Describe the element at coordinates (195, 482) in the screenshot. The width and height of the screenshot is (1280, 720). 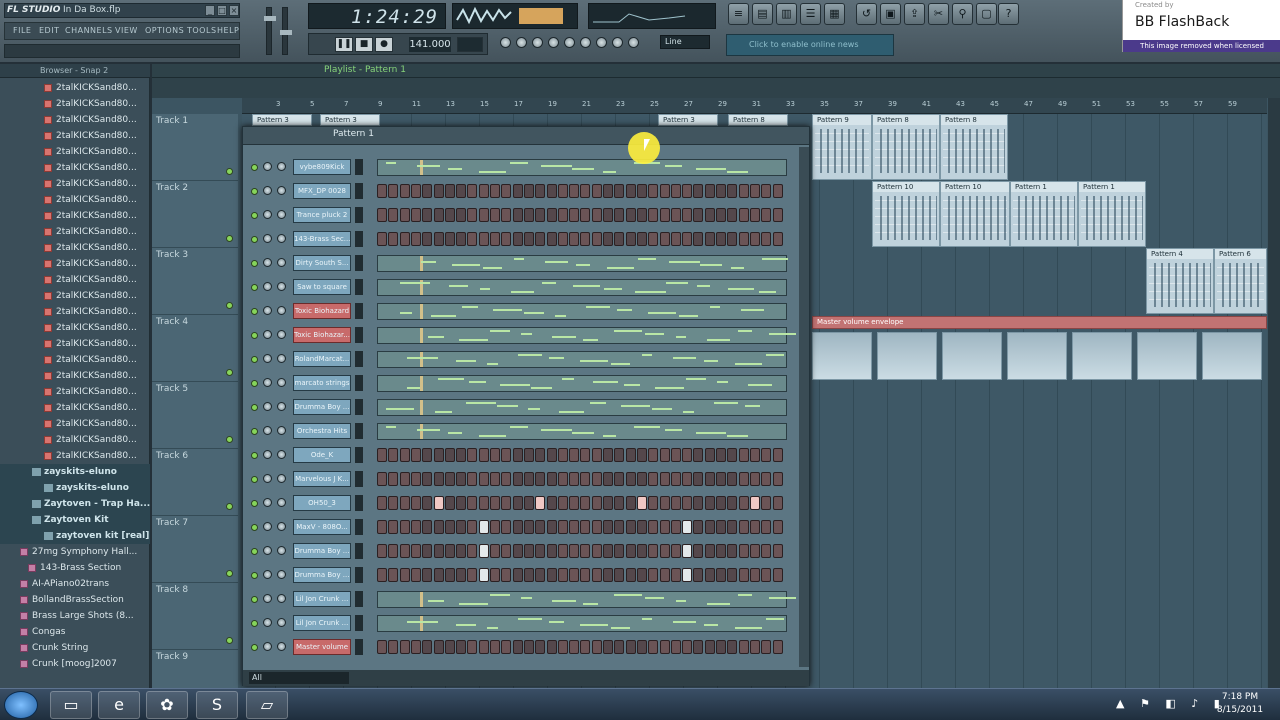
I see `track-header: Track 6` at that location.